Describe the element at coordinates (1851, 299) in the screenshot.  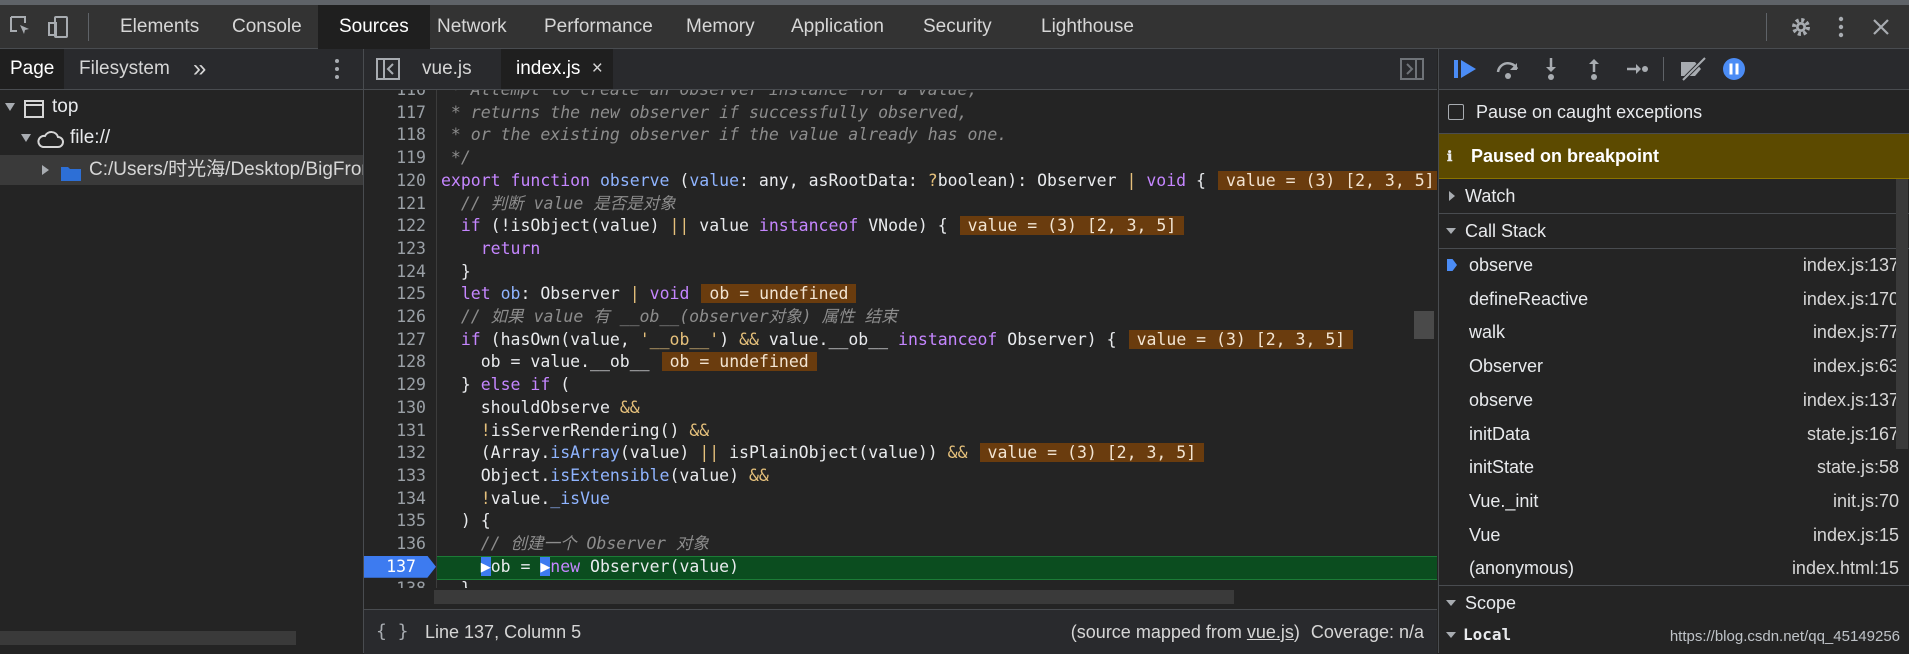
I see `frame-location-link: index.js:170` at that location.